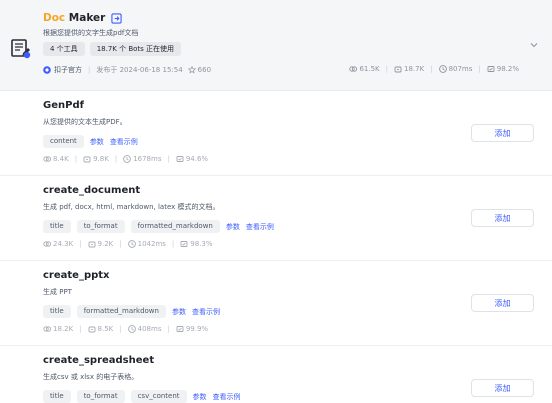 The image size is (552, 403). Describe the element at coordinates (146, 244) in the screenshot. I see `tool-latency-stat: 1042ms` at that location.